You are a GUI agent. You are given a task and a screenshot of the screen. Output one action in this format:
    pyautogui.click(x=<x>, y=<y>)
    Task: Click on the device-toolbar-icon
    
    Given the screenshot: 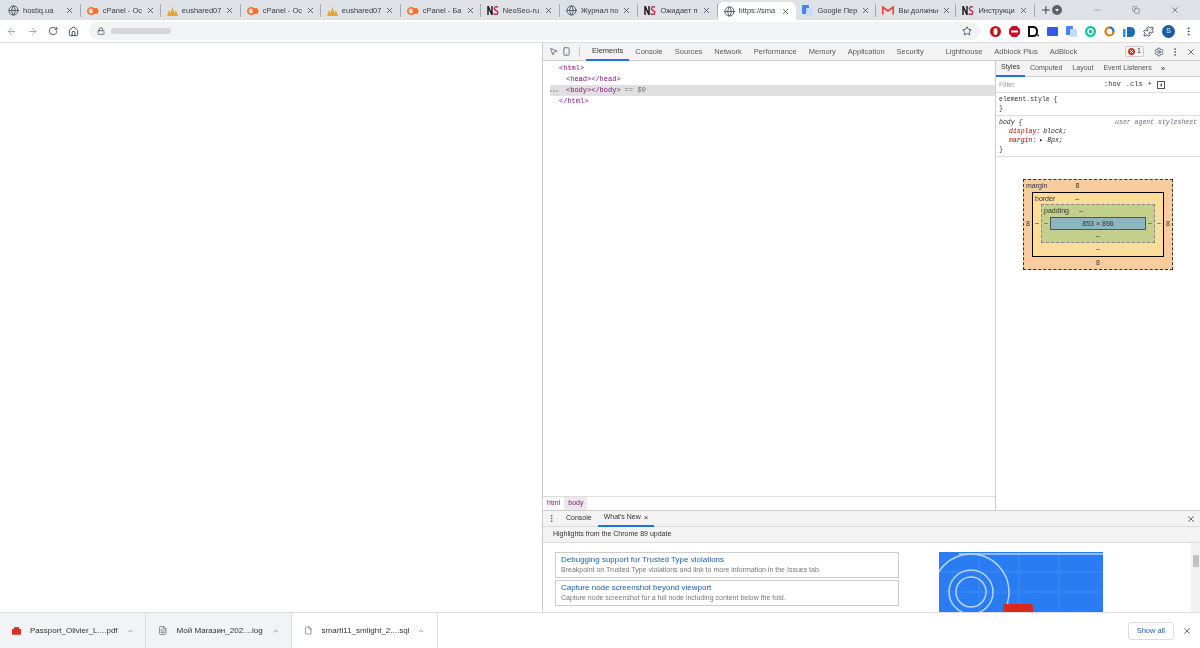 What is the action you would take?
    pyautogui.click(x=566, y=51)
    